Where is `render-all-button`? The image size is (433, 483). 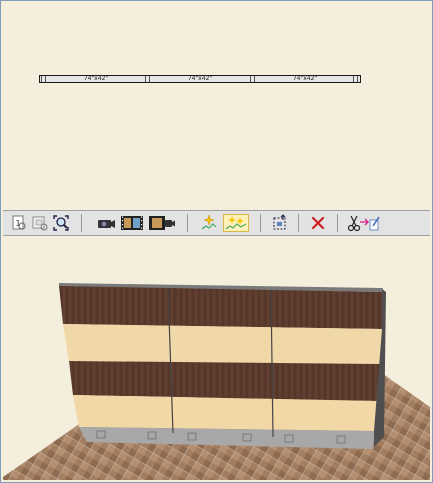
render-all-button is located at coordinates (236, 223).